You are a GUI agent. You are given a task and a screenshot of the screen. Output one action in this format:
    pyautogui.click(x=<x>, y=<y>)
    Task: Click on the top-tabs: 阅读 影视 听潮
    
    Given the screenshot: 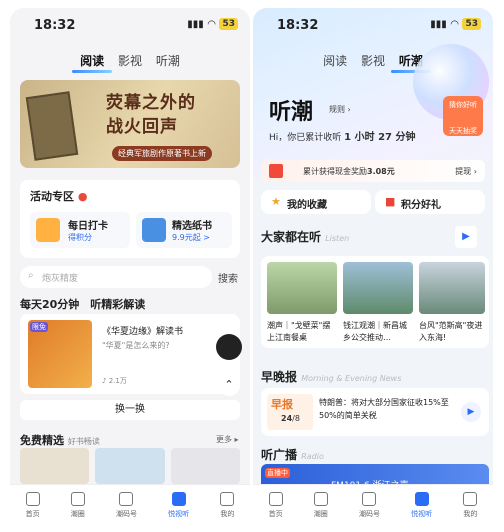 What is the action you would take?
    pyautogui.click(x=130, y=60)
    